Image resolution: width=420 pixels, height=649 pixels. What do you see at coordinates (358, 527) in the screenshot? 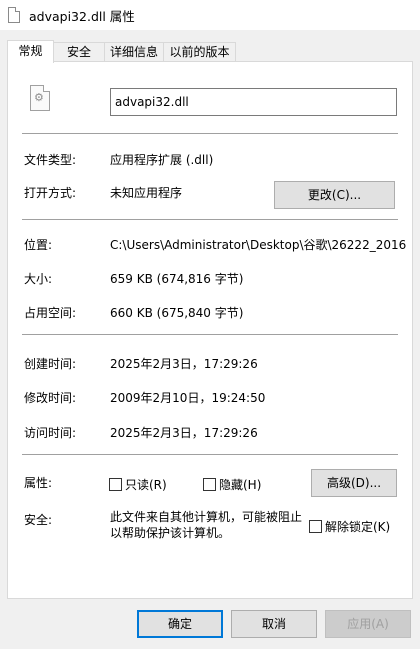
I see `unblock-label: 解除锁定(K)` at bounding box center [358, 527].